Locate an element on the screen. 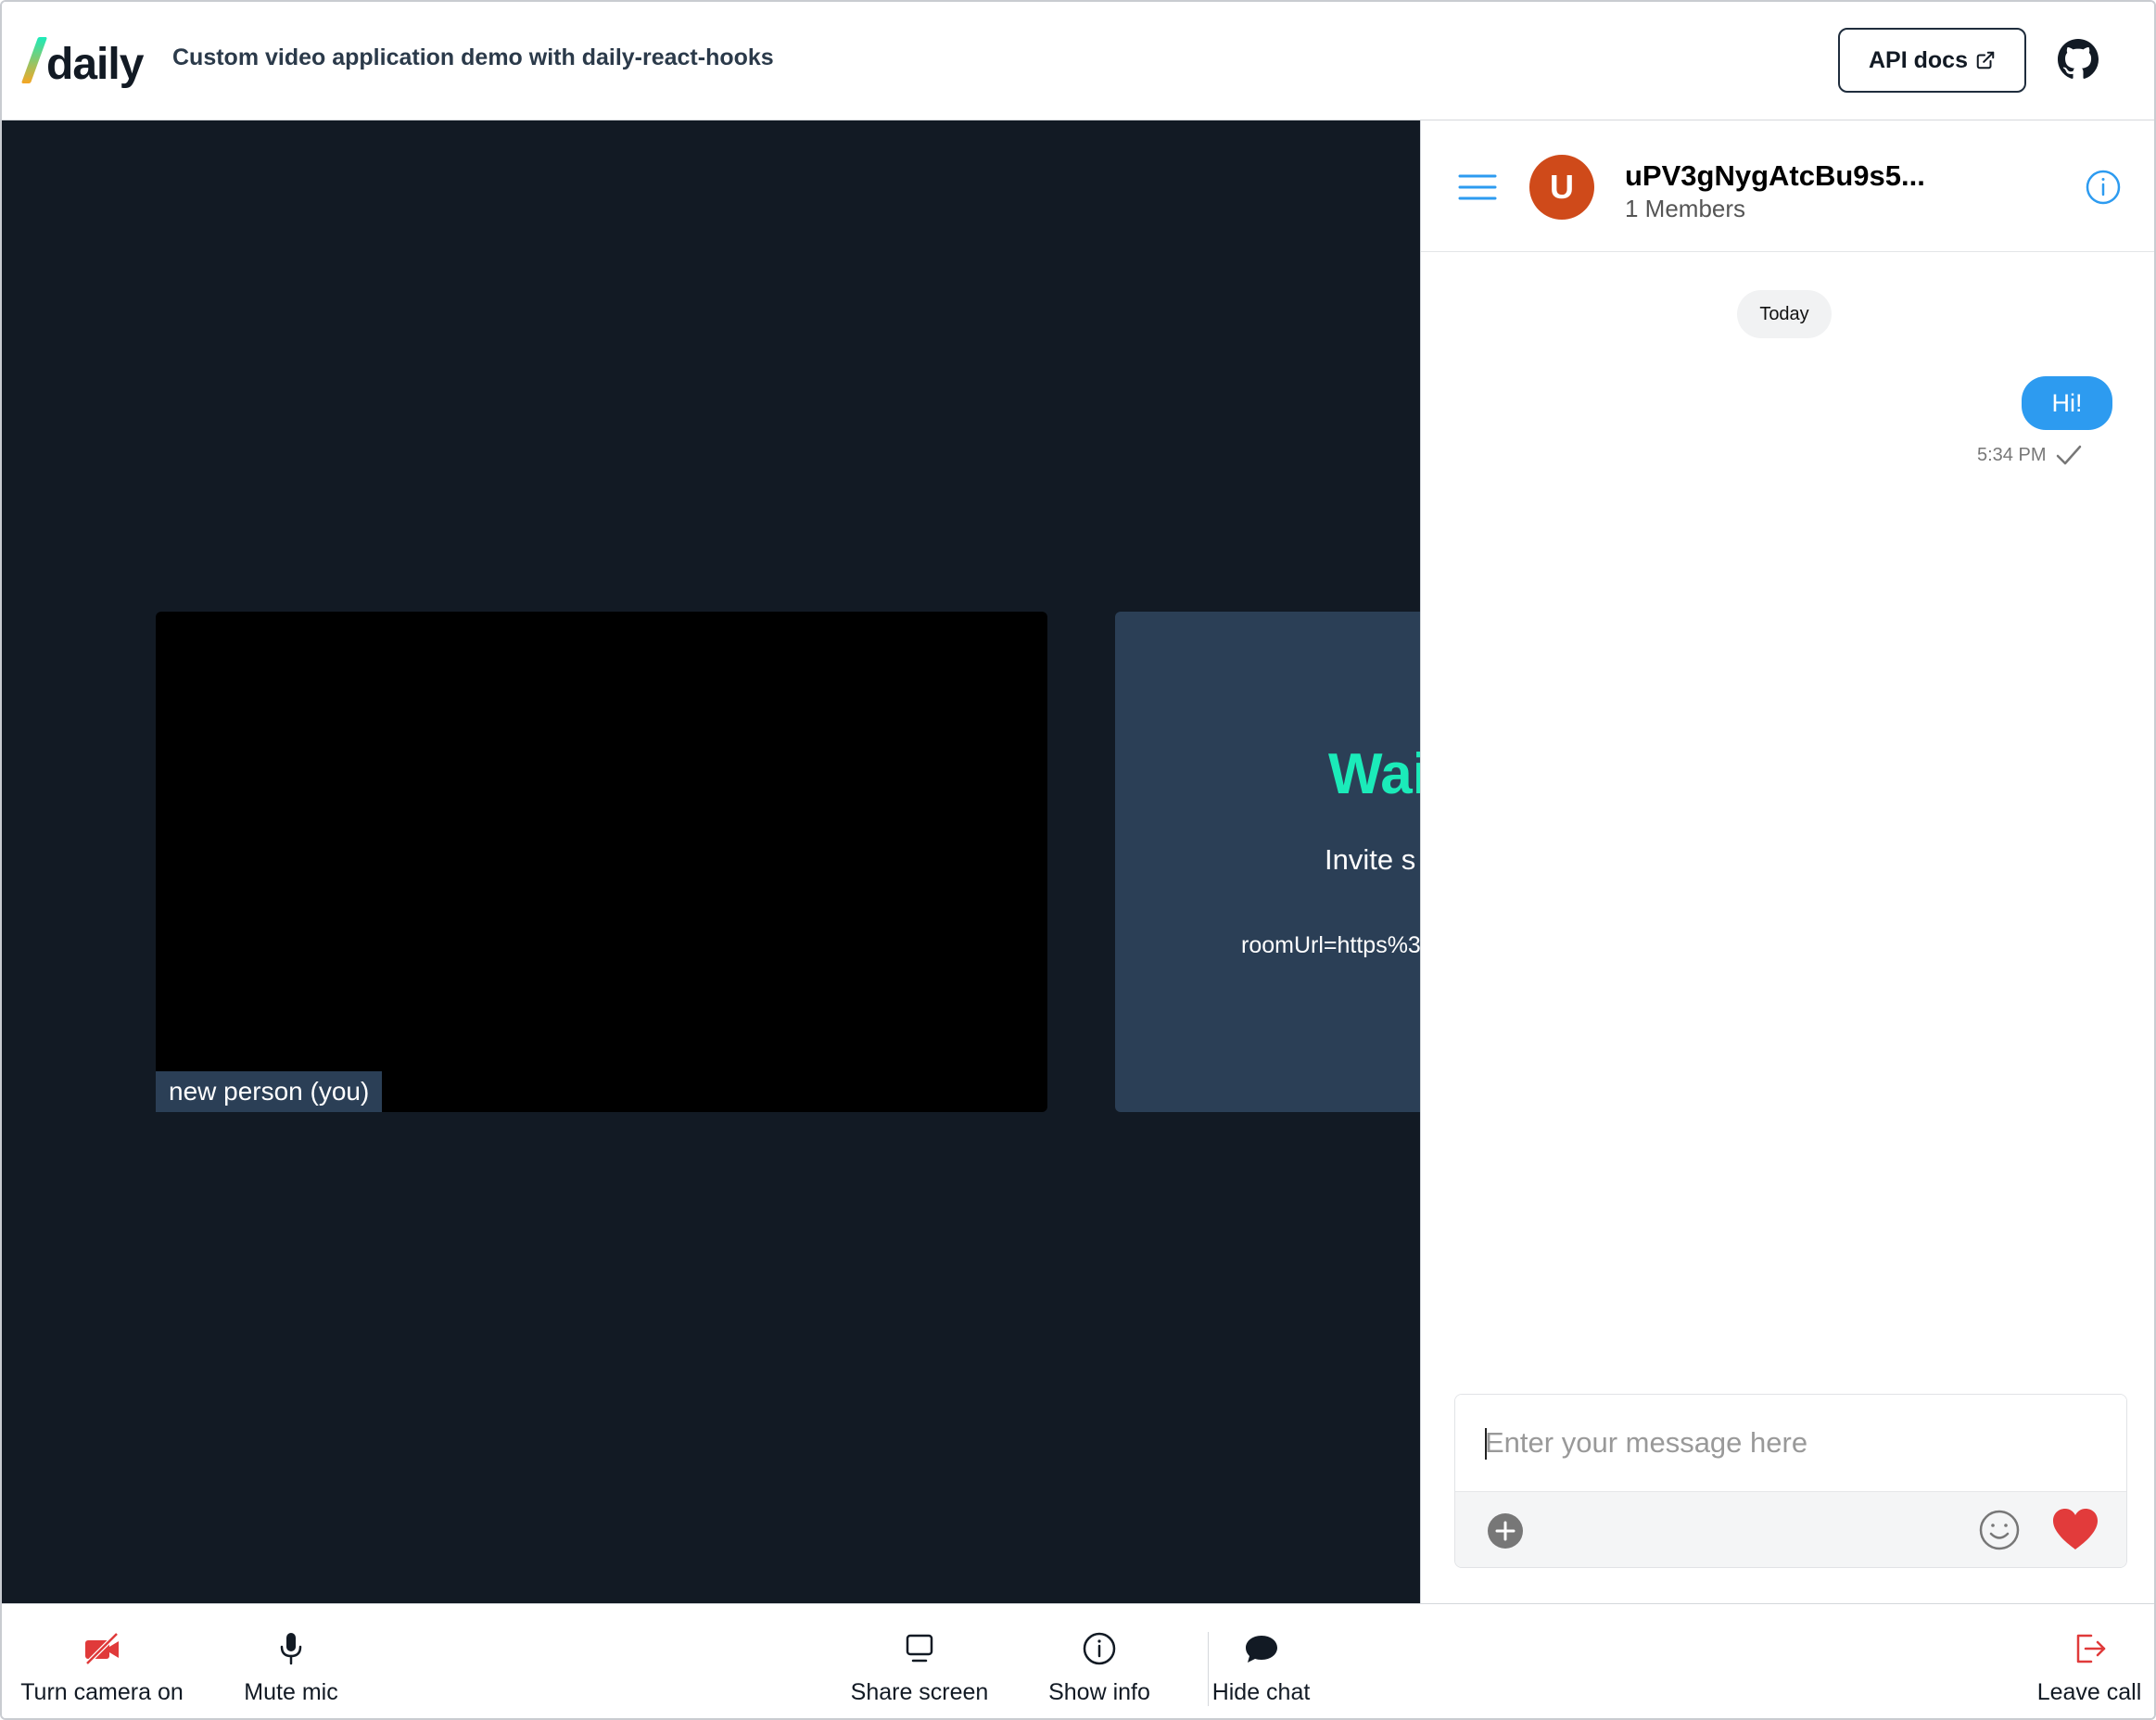 This screenshot has height=1720, width=2156. share-screen-button: Share screen is located at coordinates (920, 1669).